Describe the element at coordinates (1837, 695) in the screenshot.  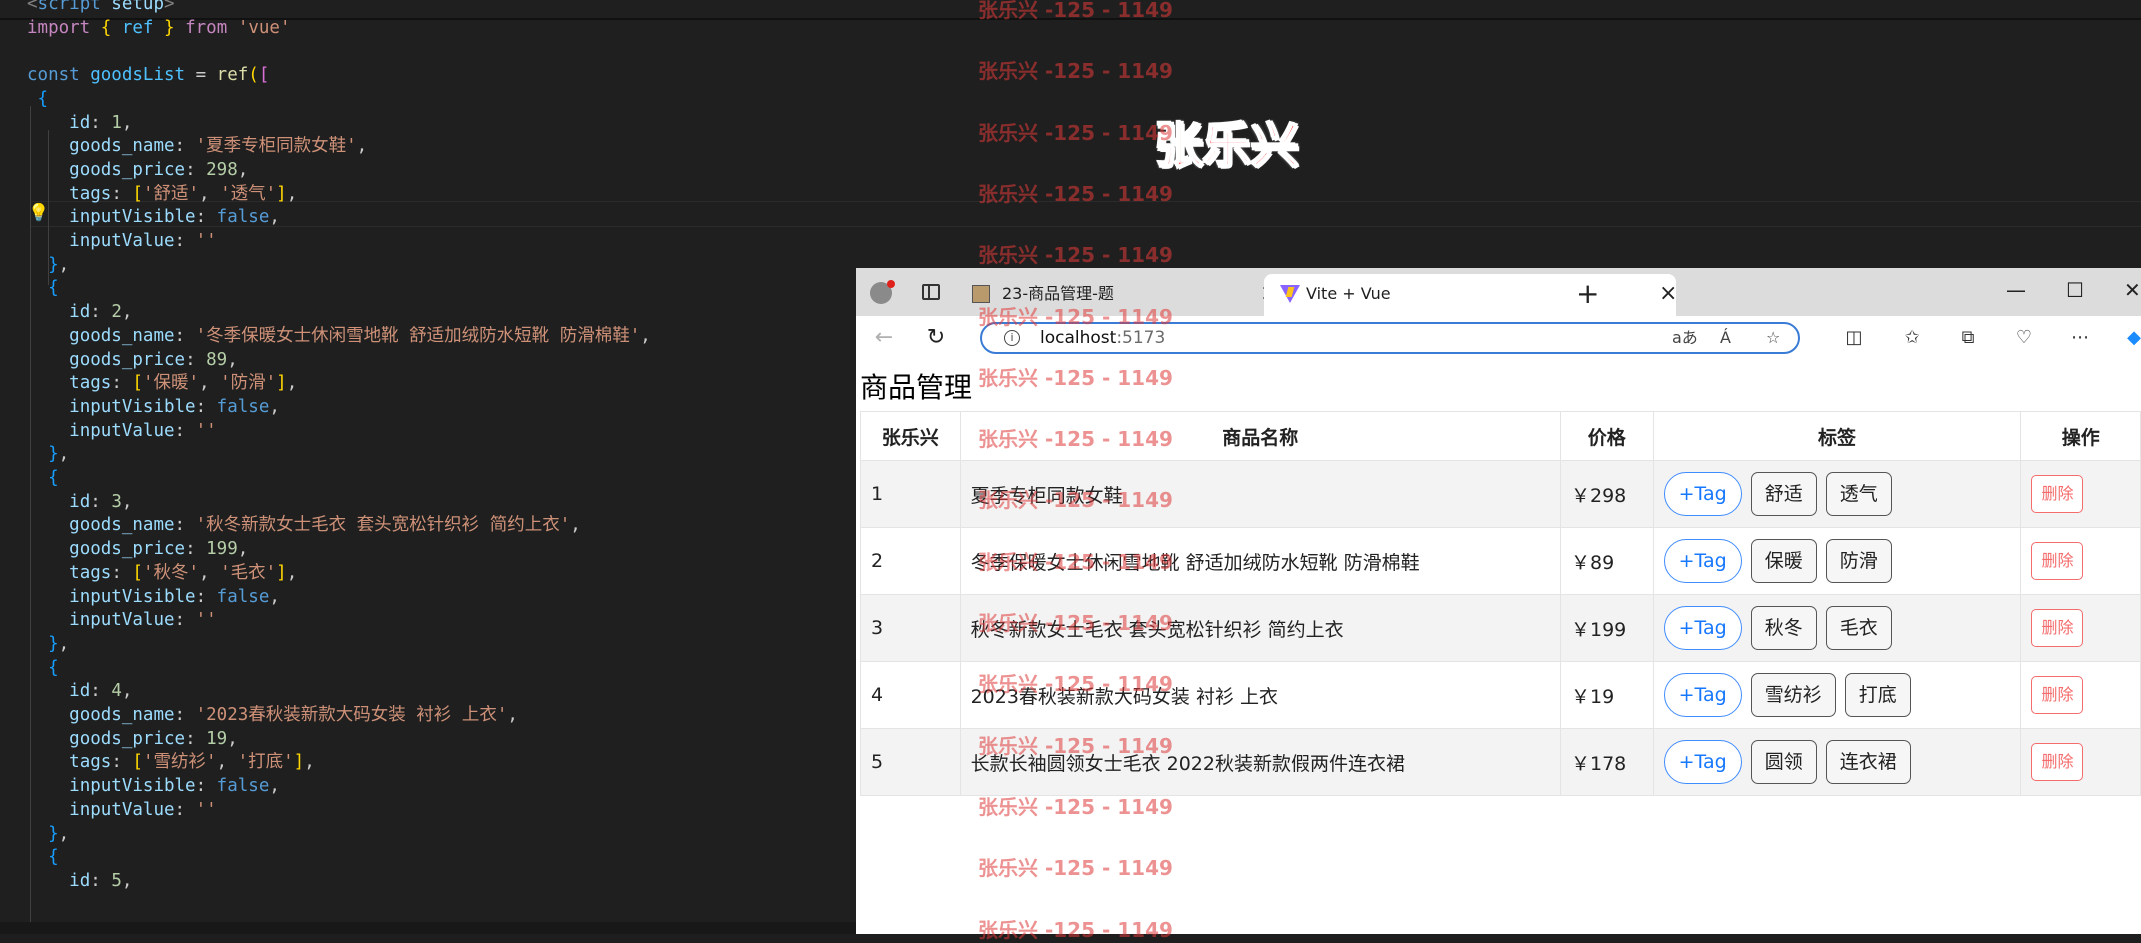
I see `cell-tags: +Tag 雪纺衫 打底` at that location.